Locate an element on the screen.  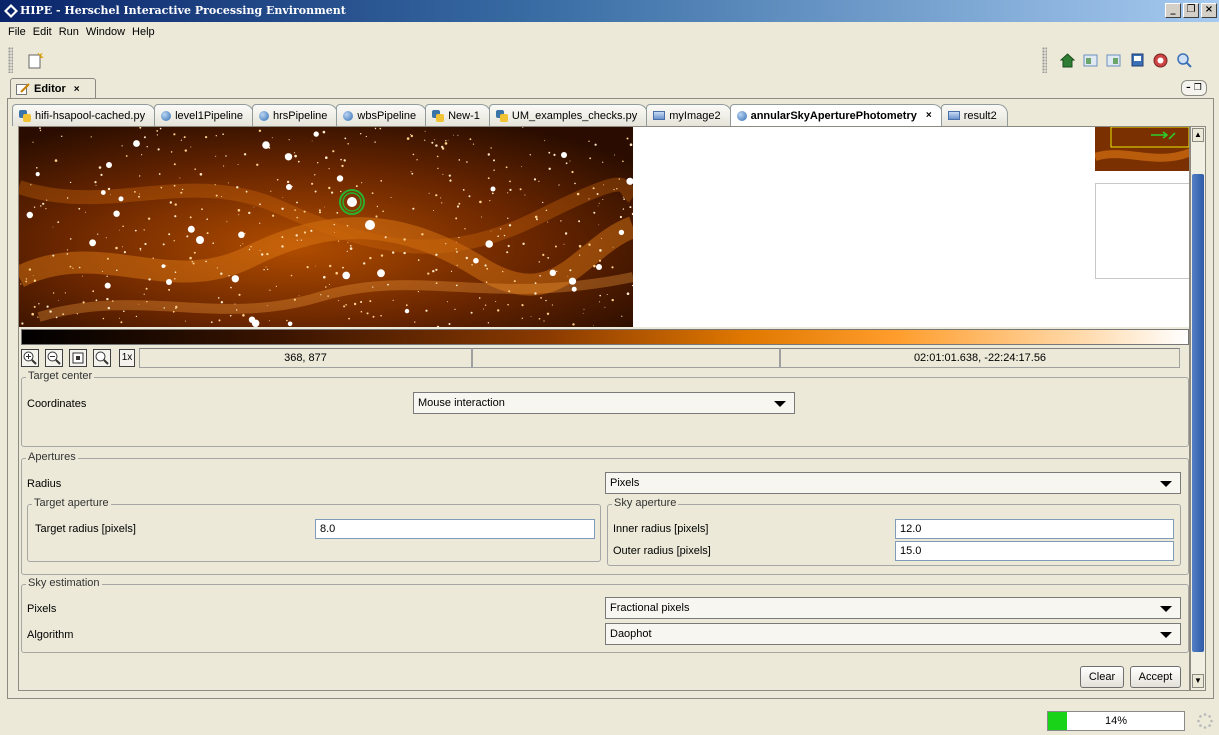
pixel-coordinates: 368, 877 is located at coordinates (305, 358).